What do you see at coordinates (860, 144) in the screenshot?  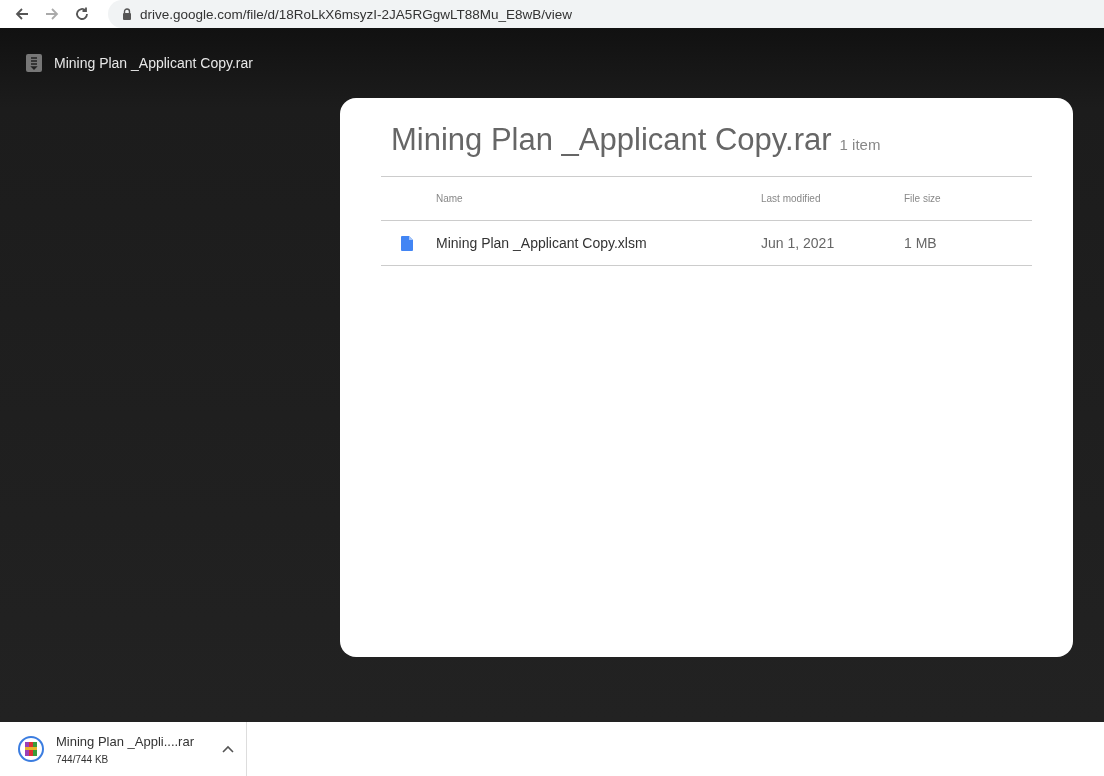 I see `item-count: 1 item` at bounding box center [860, 144].